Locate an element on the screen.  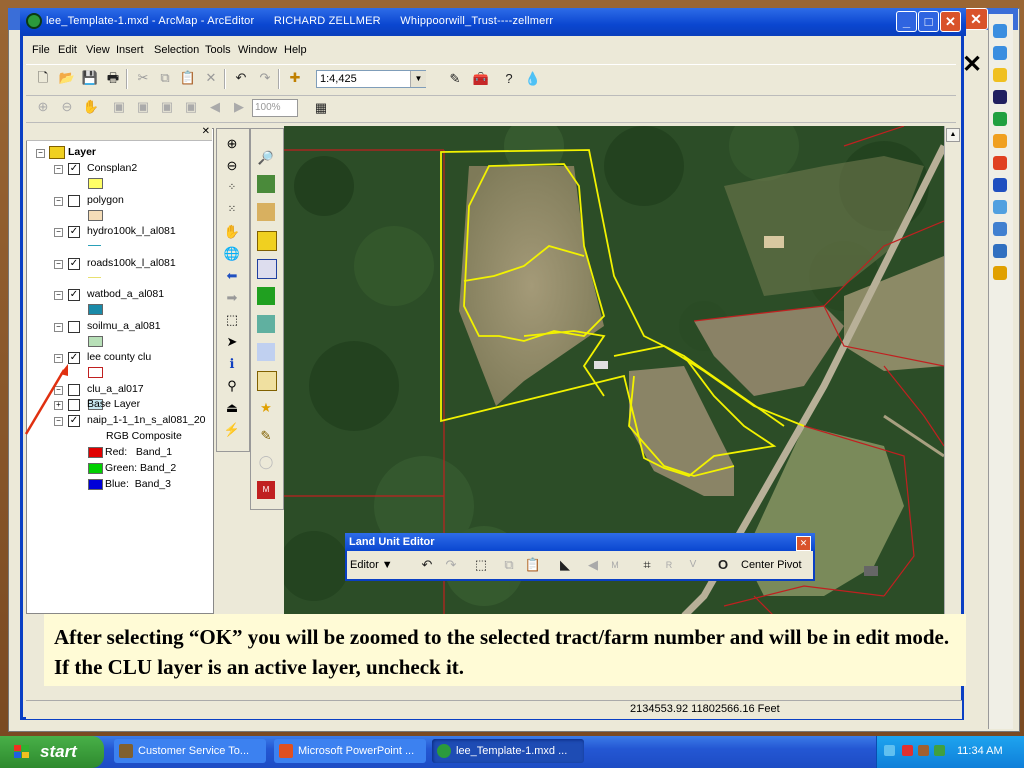
circle-icon: ◯ is located at coordinates (266, 462).